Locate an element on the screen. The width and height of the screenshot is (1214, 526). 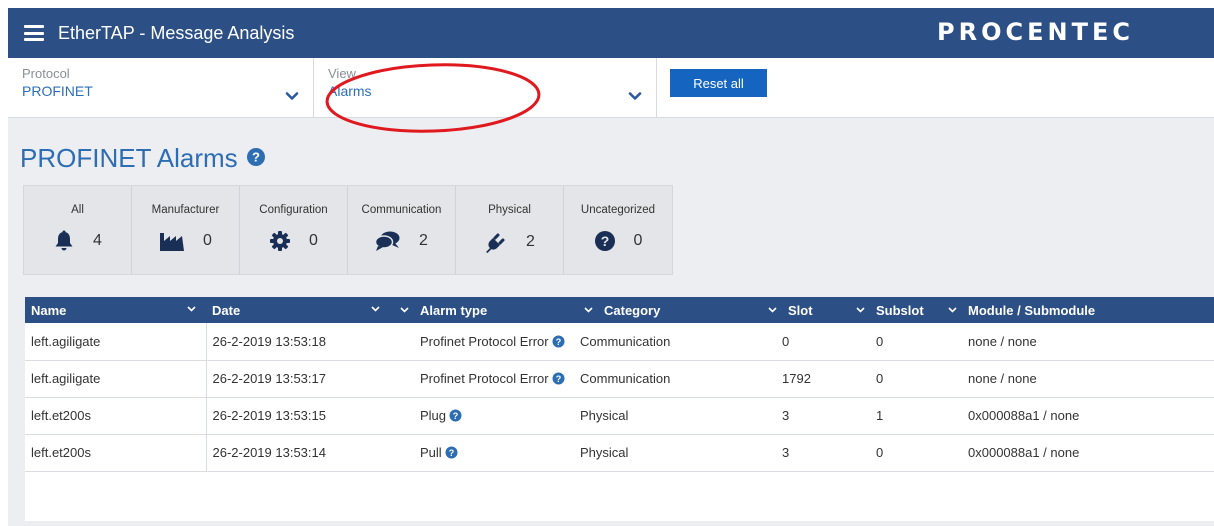
page-title: PROFINET Alarms ? is located at coordinates (143, 158).